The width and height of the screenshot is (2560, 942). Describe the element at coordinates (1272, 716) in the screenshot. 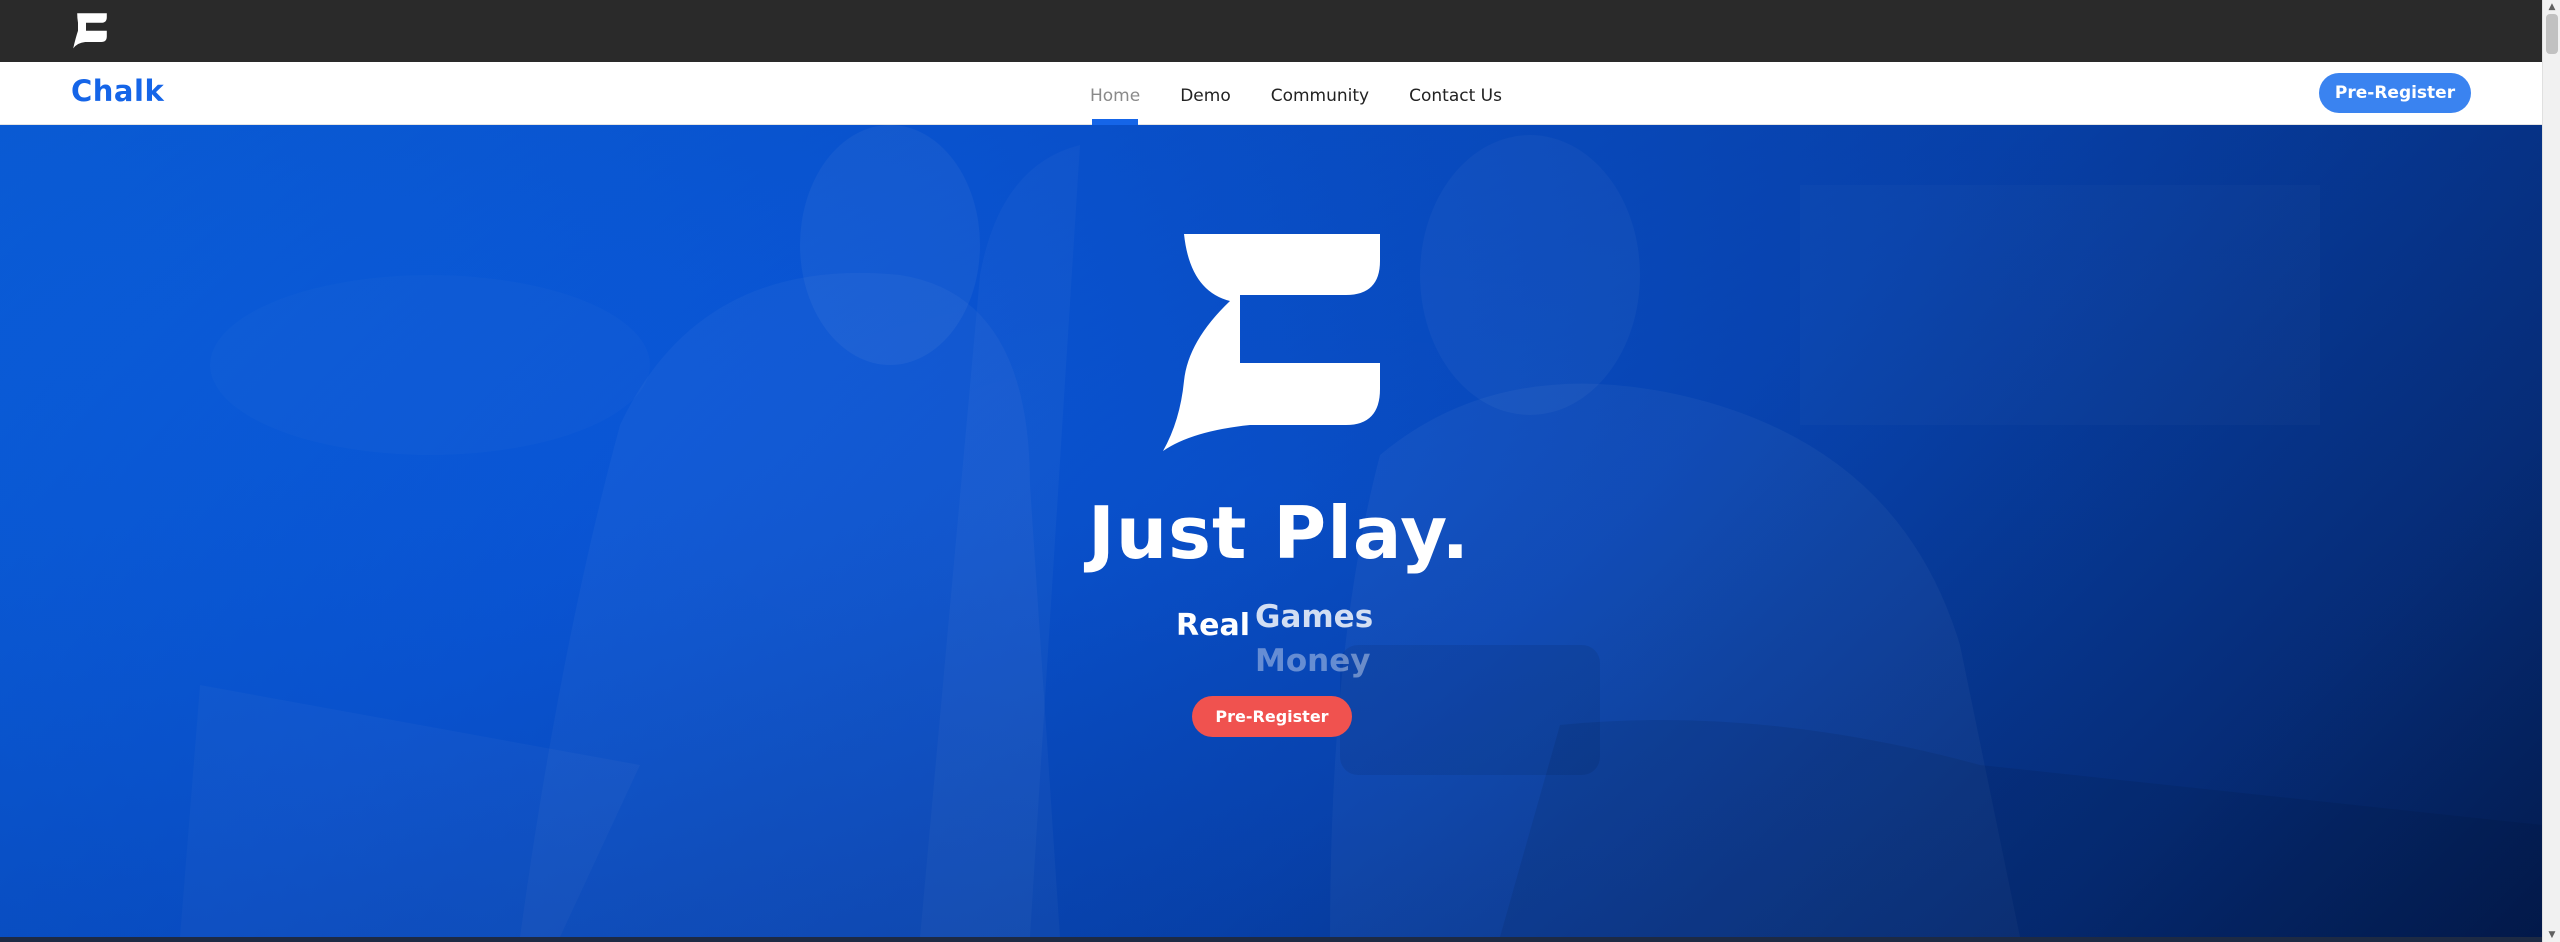

I see `hero-pre-register-button: Pre-Register` at that location.